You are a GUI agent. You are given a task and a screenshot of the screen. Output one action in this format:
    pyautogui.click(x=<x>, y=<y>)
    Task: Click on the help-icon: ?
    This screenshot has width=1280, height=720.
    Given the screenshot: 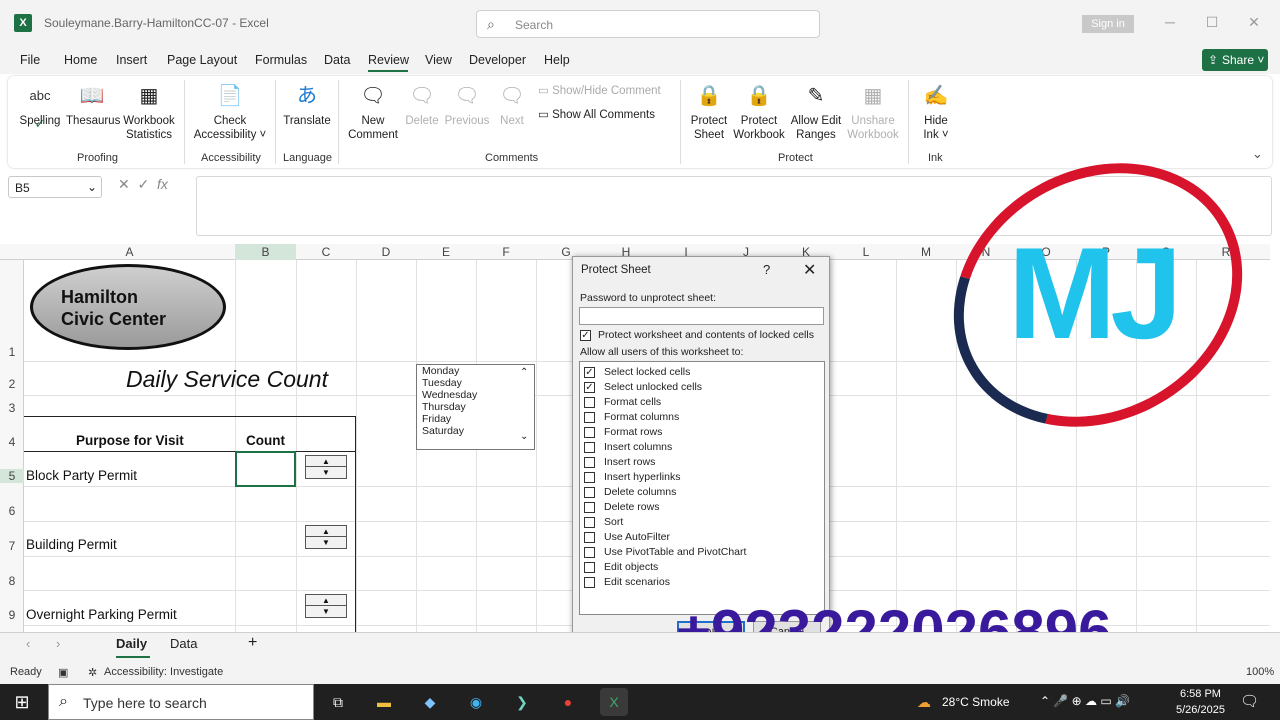 What is the action you would take?
    pyautogui.click(x=766, y=269)
    